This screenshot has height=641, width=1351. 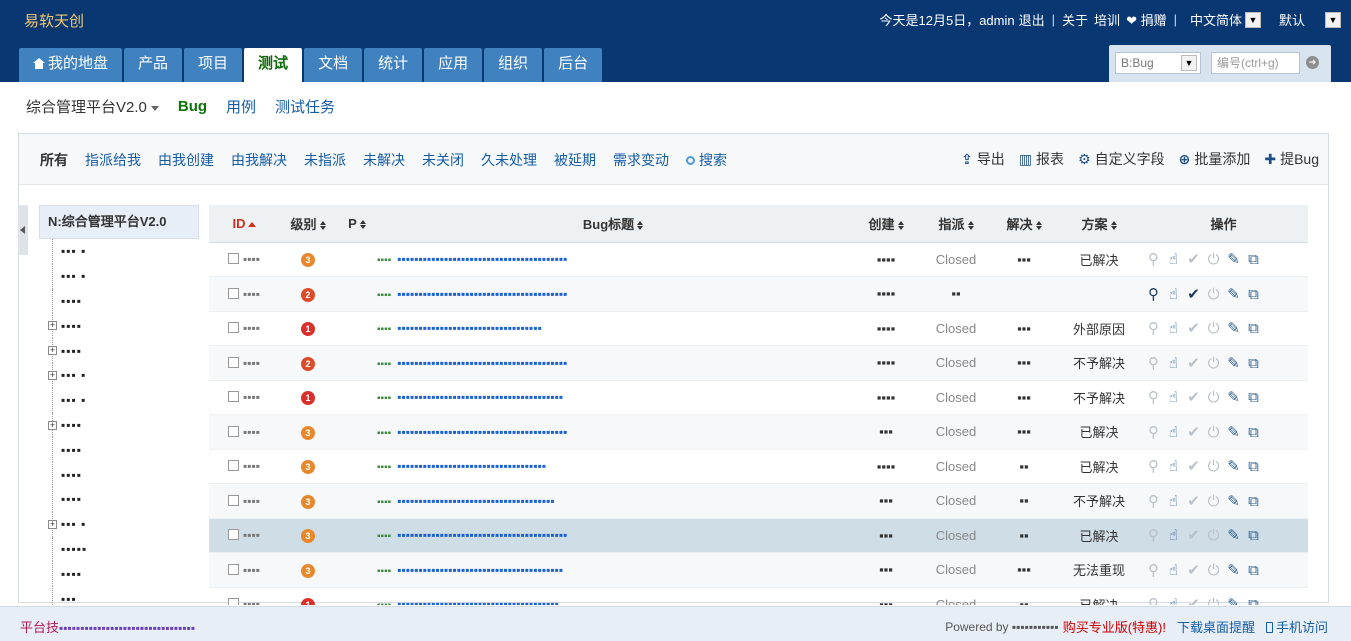 I want to click on subnav-bug: Bug, so click(x=192, y=106).